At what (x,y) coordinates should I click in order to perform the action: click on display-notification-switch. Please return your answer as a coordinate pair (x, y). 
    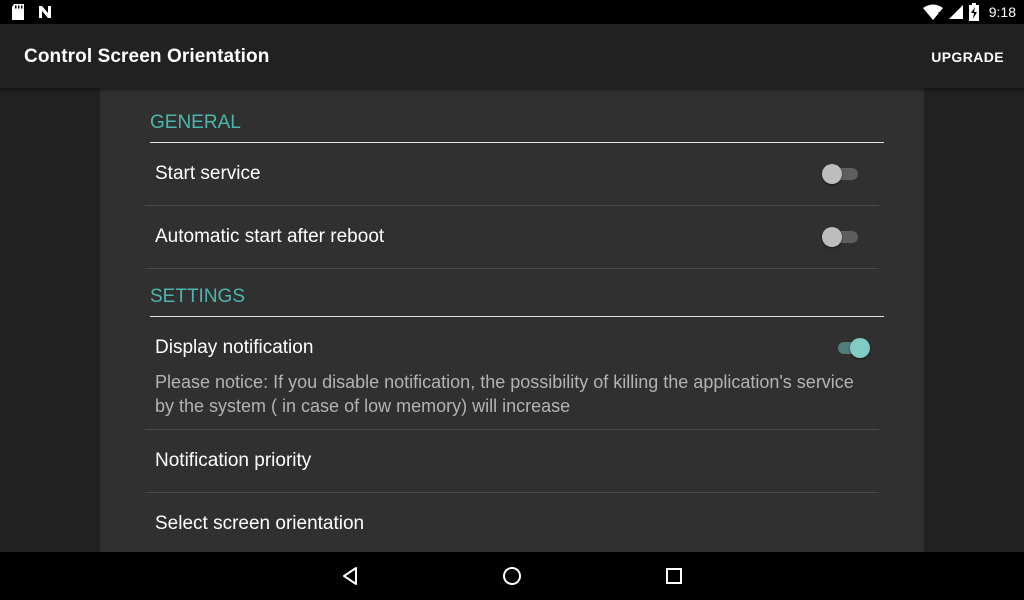
    Looking at the image, I should click on (853, 348).